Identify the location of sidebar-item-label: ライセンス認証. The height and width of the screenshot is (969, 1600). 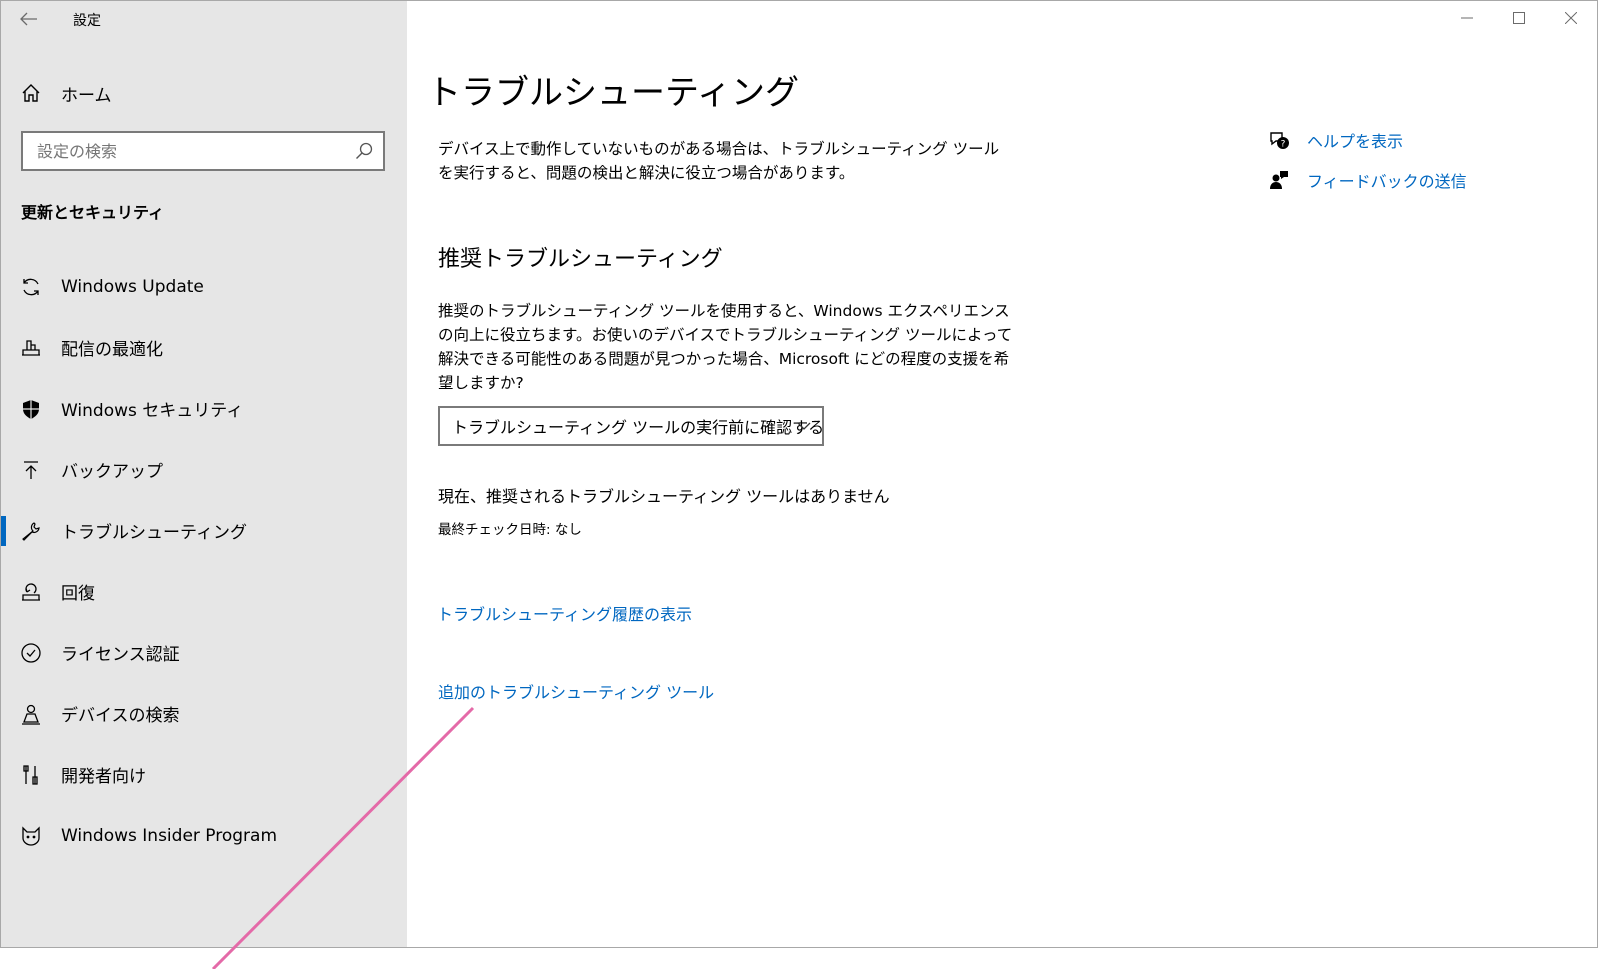
(120, 655).